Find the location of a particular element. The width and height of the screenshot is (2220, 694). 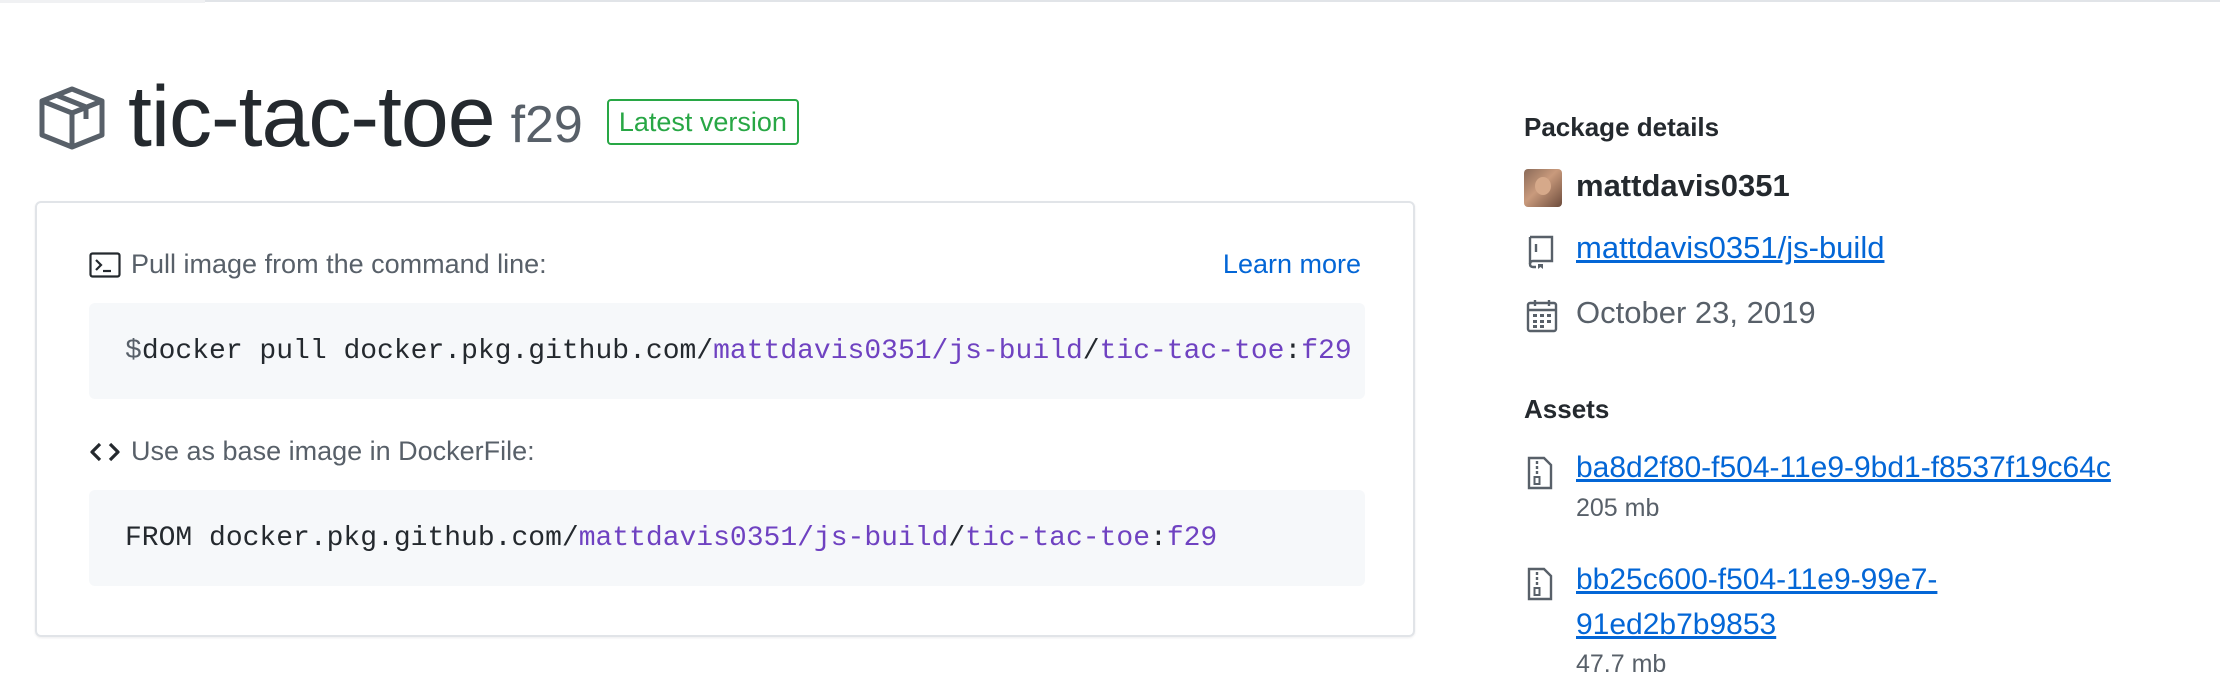

owner-avatar is located at coordinates (1543, 188).